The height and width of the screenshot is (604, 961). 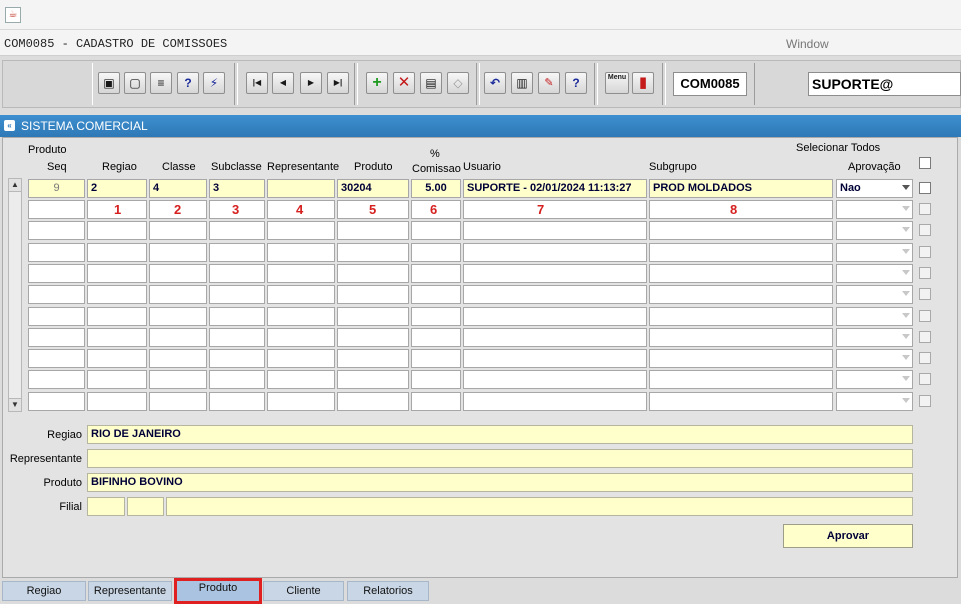 I want to click on row1-subgrupo: PROD MOLDADOS, so click(x=741, y=188).